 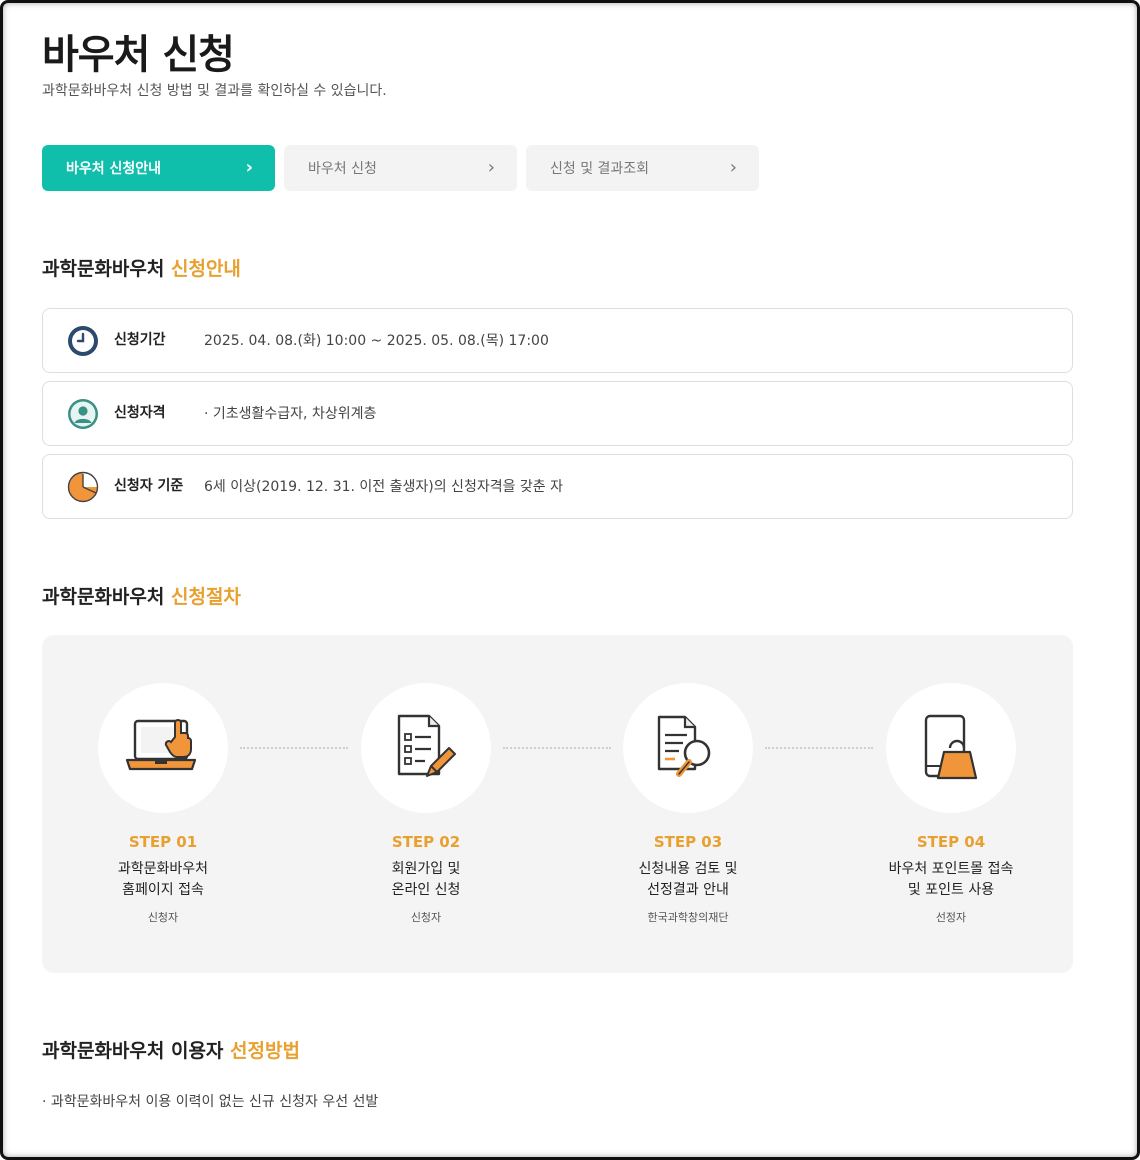 What do you see at coordinates (205, 269) in the screenshot?
I see `section-title-highlight: 신청안내` at bounding box center [205, 269].